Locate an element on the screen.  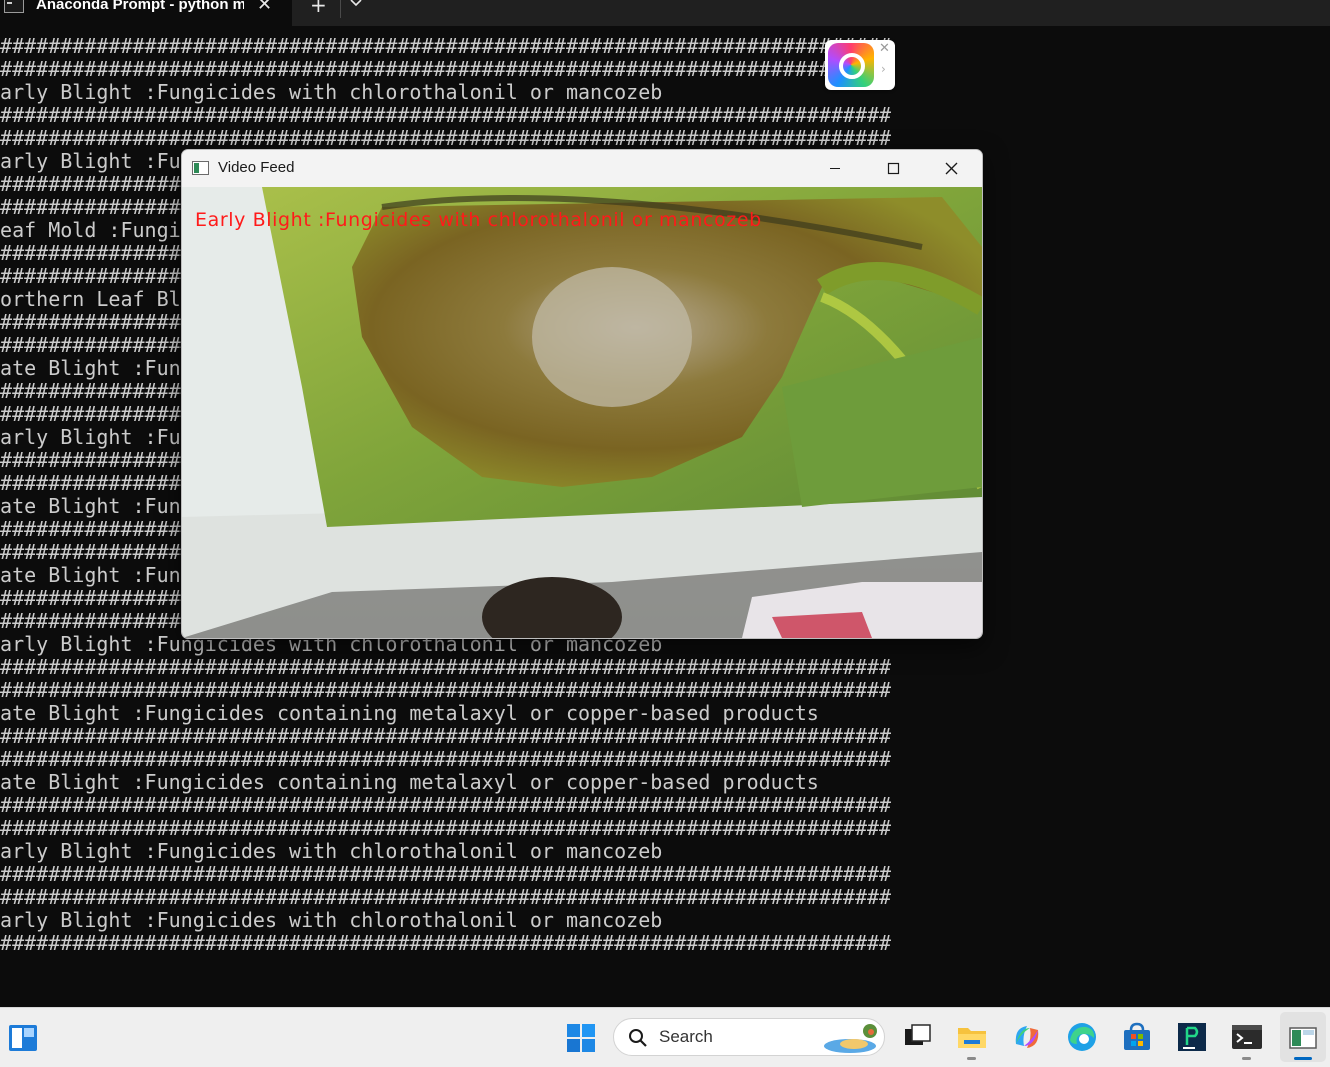
minimize-icon is located at coordinates (835, 168).